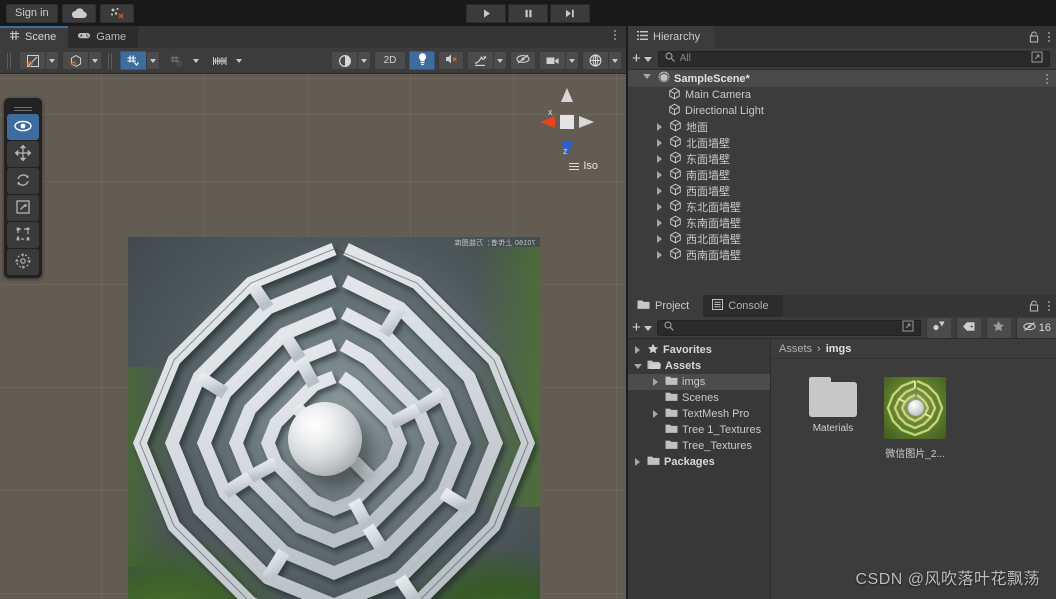 The width and height of the screenshot is (1056, 599). Describe the element at coordinates (78, 13) in the screenshot. I see `cloud-icon-button` at that location.